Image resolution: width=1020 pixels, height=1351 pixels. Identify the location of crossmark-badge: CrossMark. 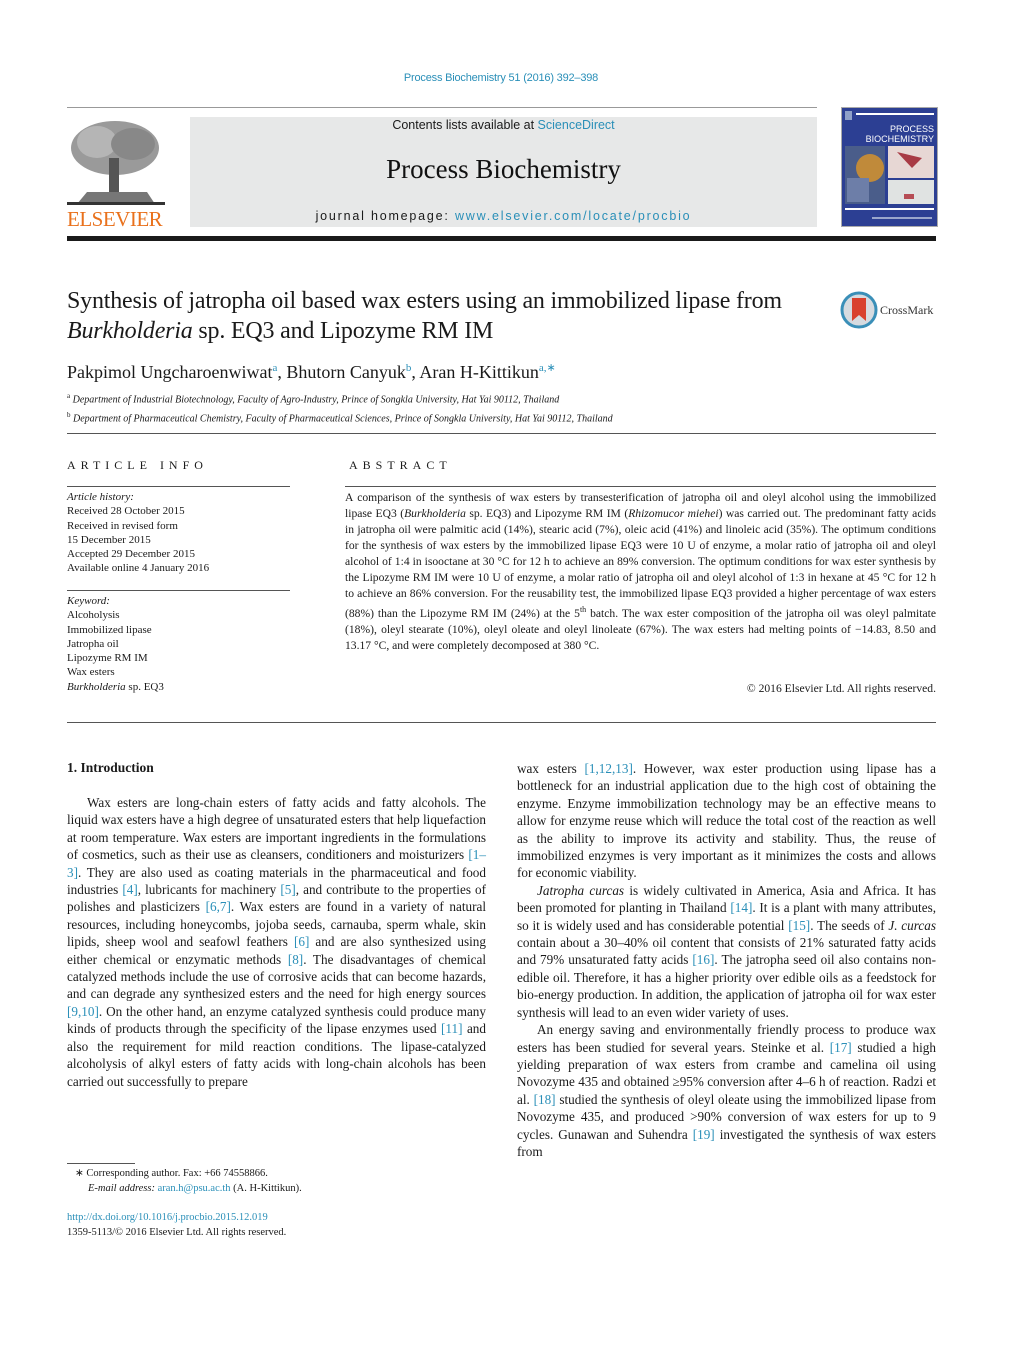
(890, 311).